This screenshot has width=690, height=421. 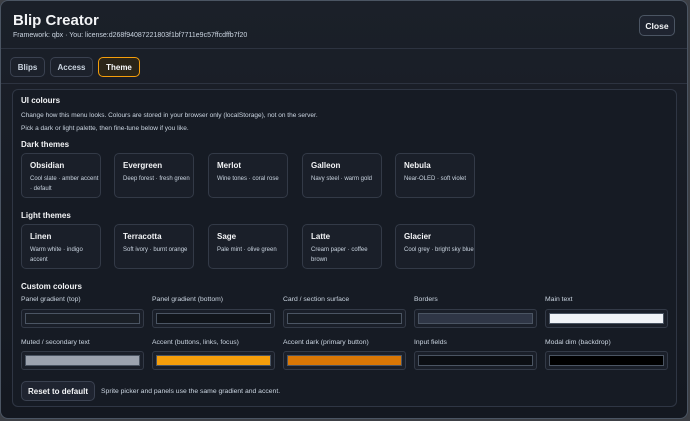 I want to click on custom-colour-label: Accent dark (primary button), so click(x=326, y=342).